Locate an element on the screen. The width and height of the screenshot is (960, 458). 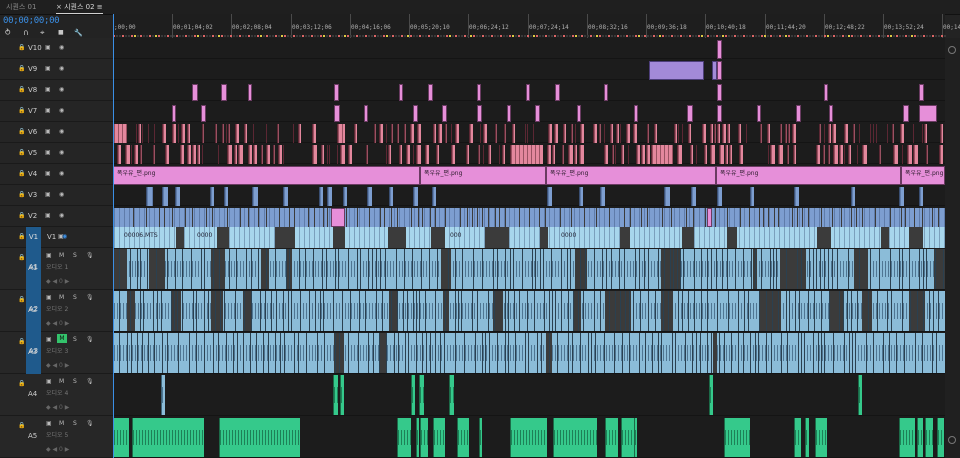
playhead is located at coordinates (113, 236).